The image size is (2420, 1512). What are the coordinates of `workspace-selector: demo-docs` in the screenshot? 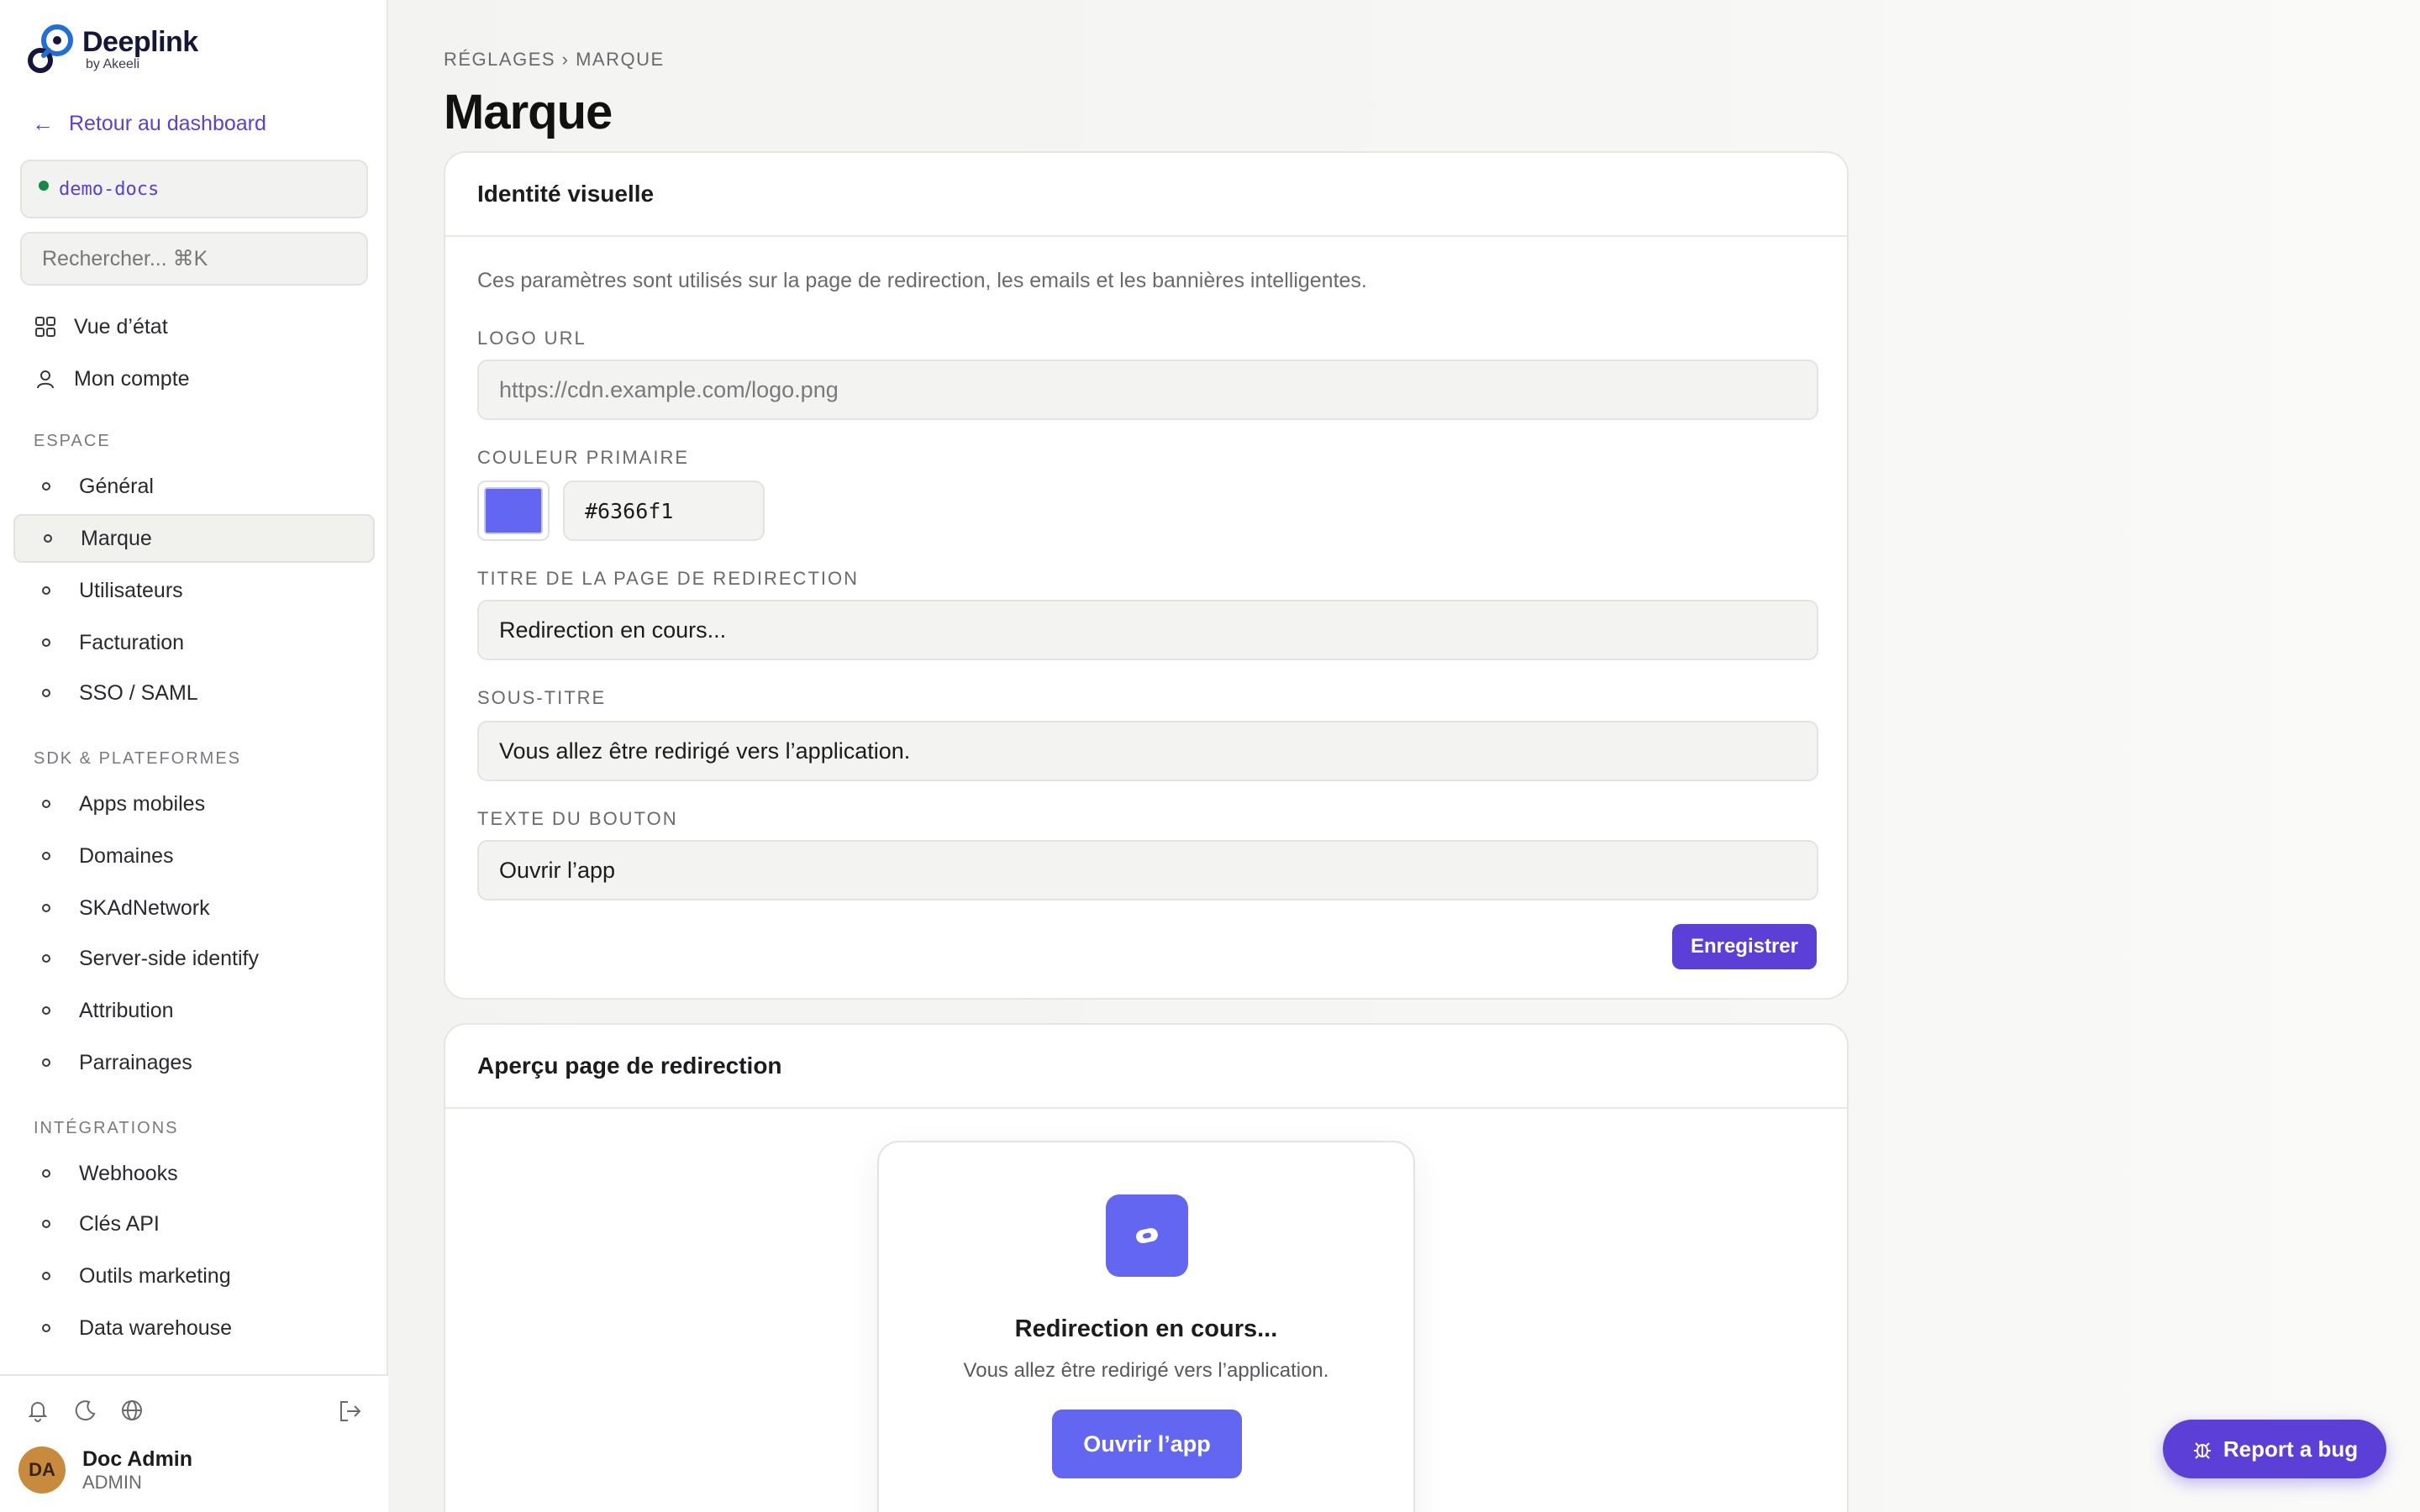 It's located at (194, 189).